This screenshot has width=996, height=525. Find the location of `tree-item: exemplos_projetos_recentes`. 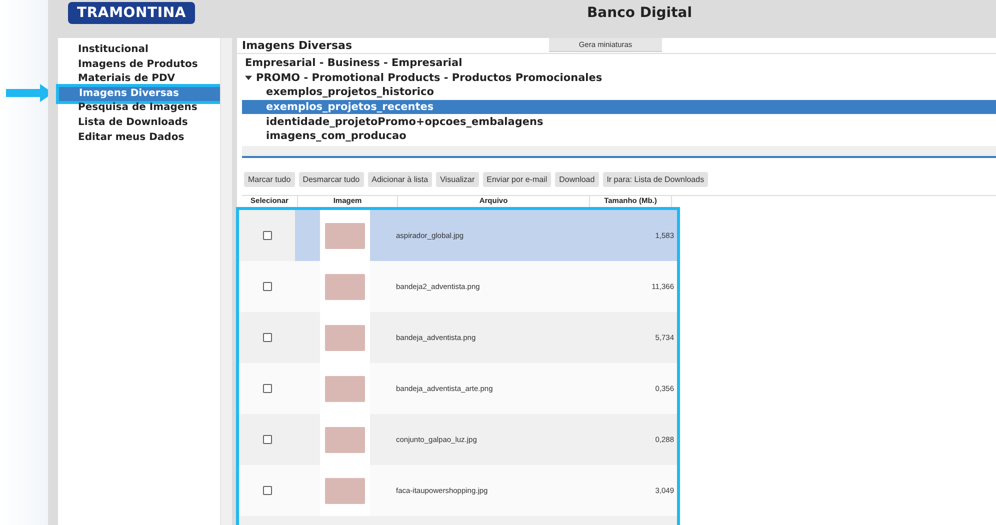

tree-item: exemplos_projetos_recentes is located at coordinates (619, 107).